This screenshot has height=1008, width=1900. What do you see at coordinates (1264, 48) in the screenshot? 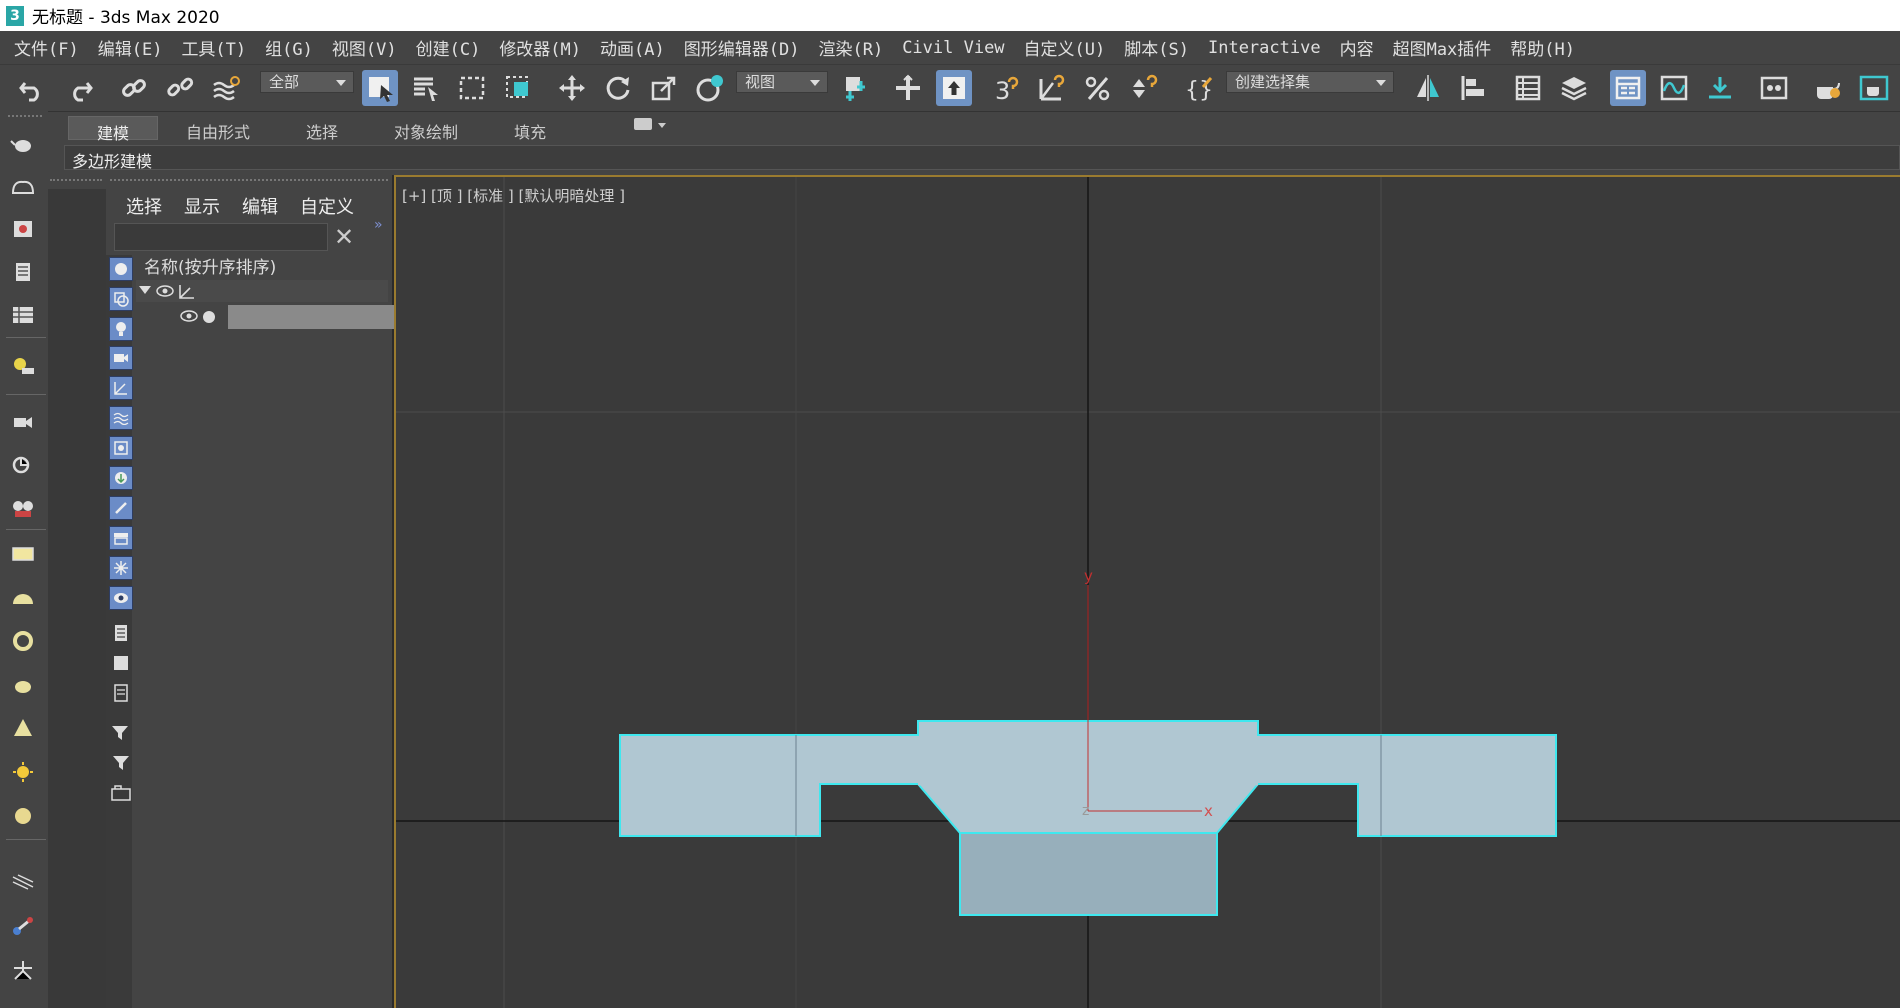
I see `menu-interactive: Interactive` at bounding box center [1264, 48].